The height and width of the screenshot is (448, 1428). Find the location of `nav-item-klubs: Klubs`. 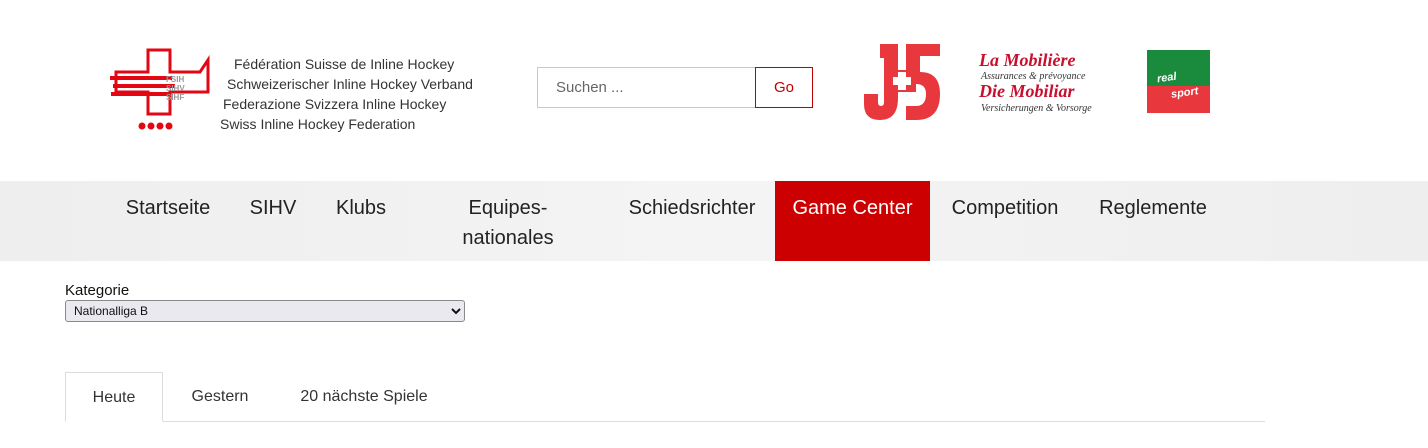

nav-item-klubs: Klubs is located at coordinates (361, 221).